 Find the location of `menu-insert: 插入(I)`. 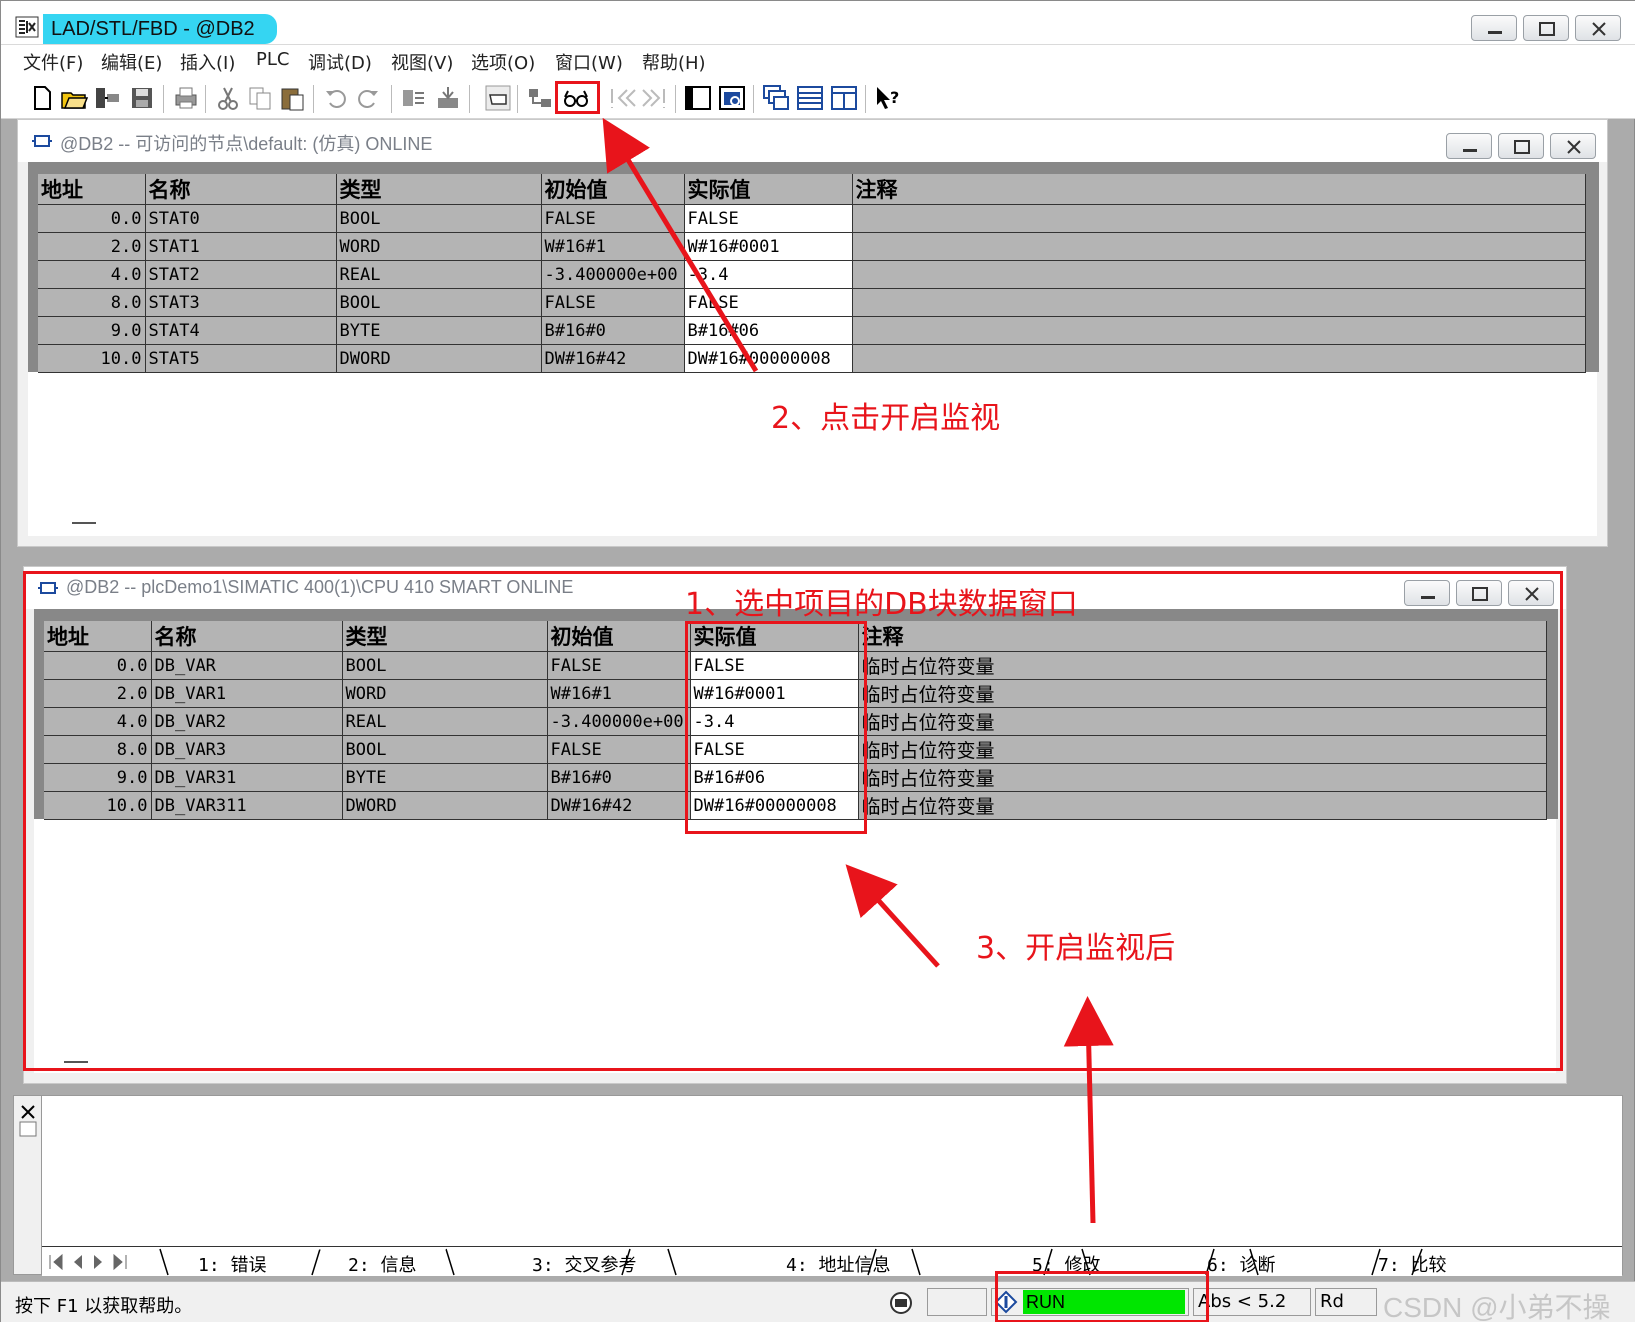

menu-insert: 插入(I) is located at coordinates (207, 62).